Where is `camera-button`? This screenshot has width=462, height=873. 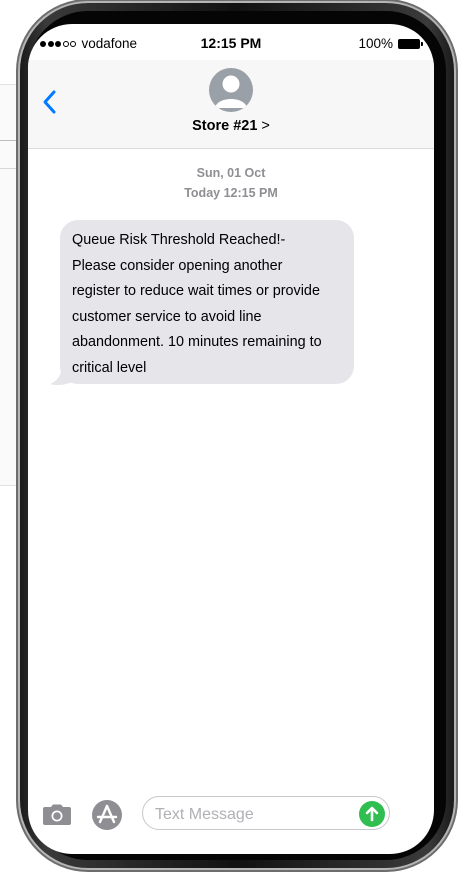
camera-button is located at coordinates (57, 815).